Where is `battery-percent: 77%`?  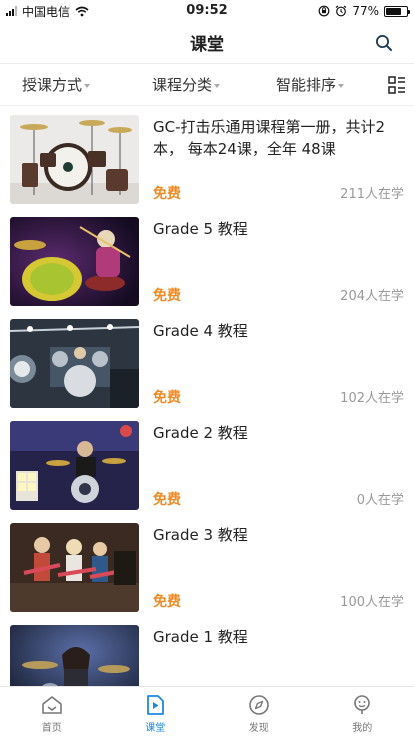
battery-percent: 77% is located at coordinates (365, 11).